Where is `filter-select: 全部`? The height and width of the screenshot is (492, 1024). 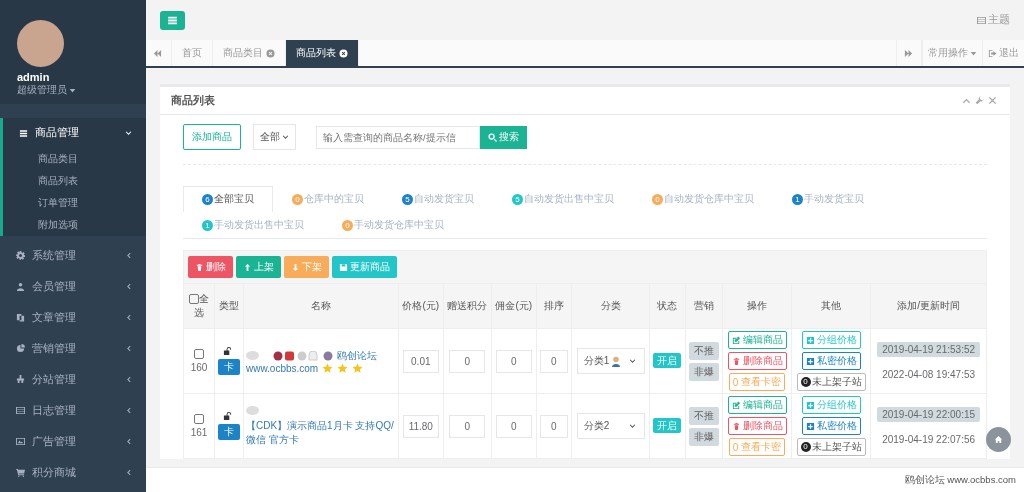
filter-select: 全部 is located at coordinates (274, 137).